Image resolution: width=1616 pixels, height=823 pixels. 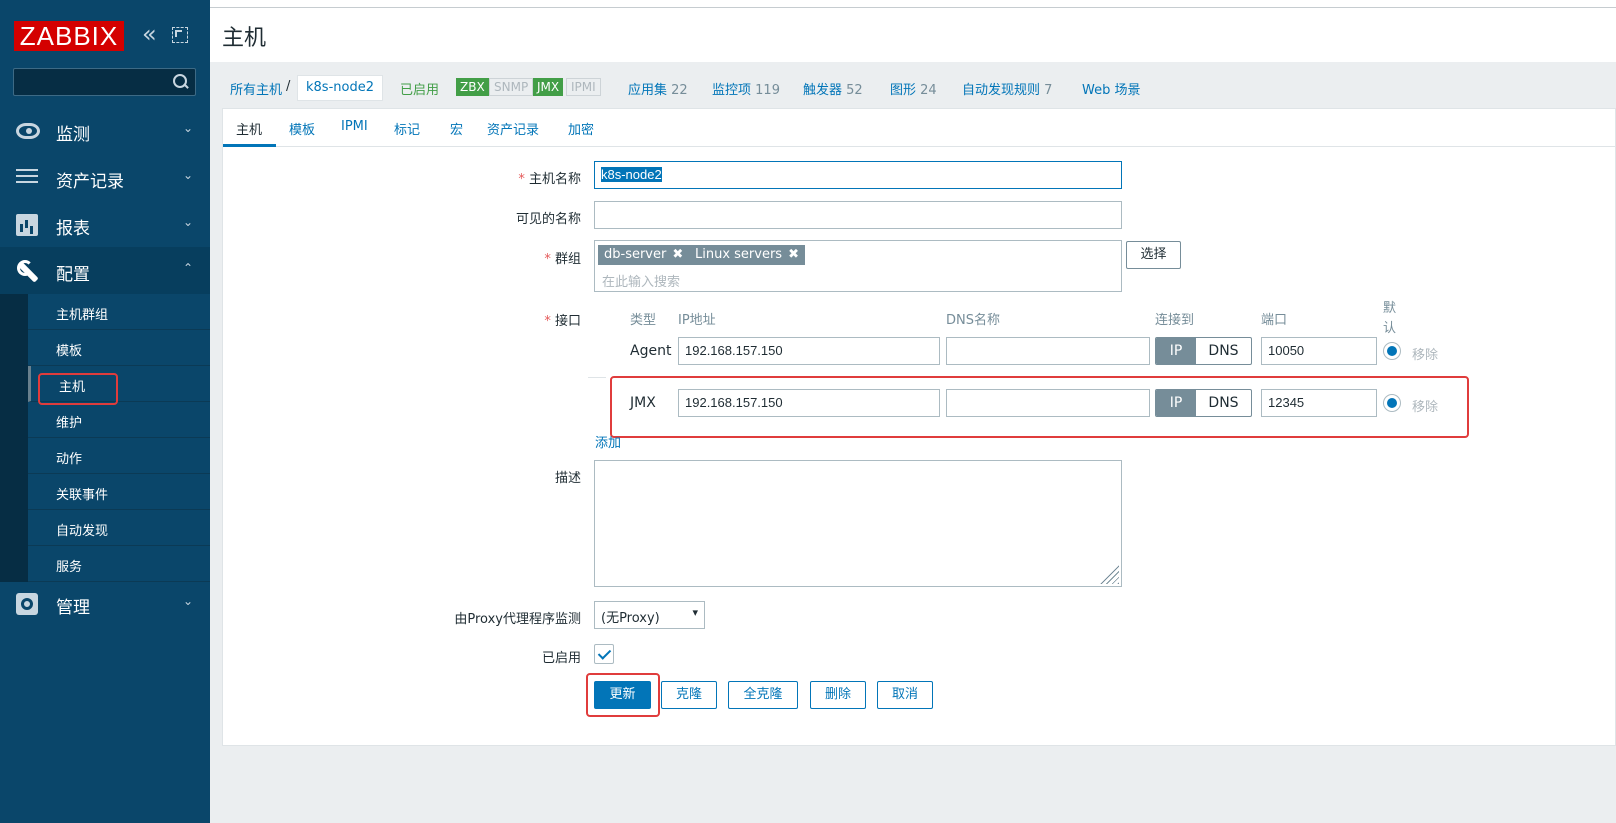 What do you see at coordinates (340, 88) in the screenshot?
I see `breadcrumb-current-host: k8s-node2` at bounding box center [340, 88].